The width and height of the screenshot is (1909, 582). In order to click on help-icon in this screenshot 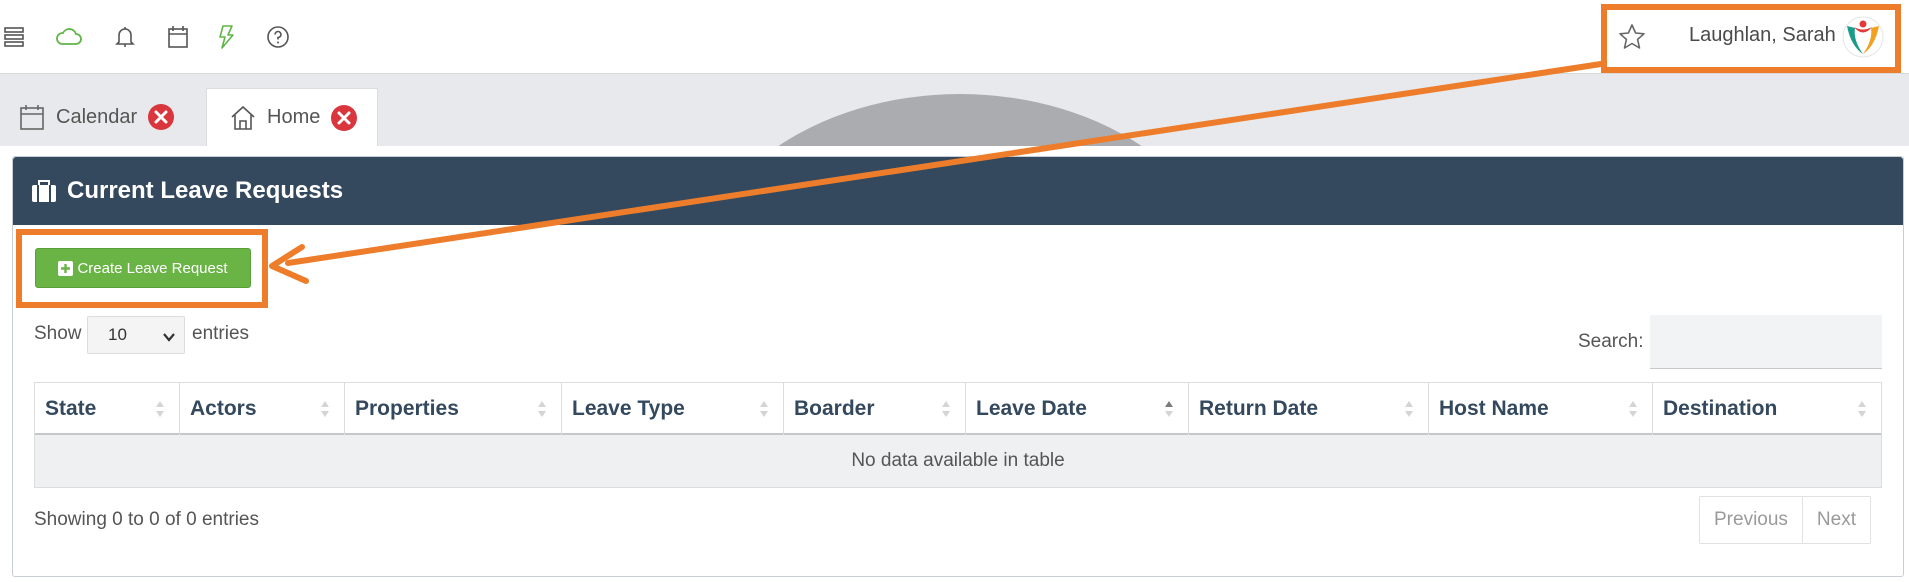, I will do `click(278, 37)`.